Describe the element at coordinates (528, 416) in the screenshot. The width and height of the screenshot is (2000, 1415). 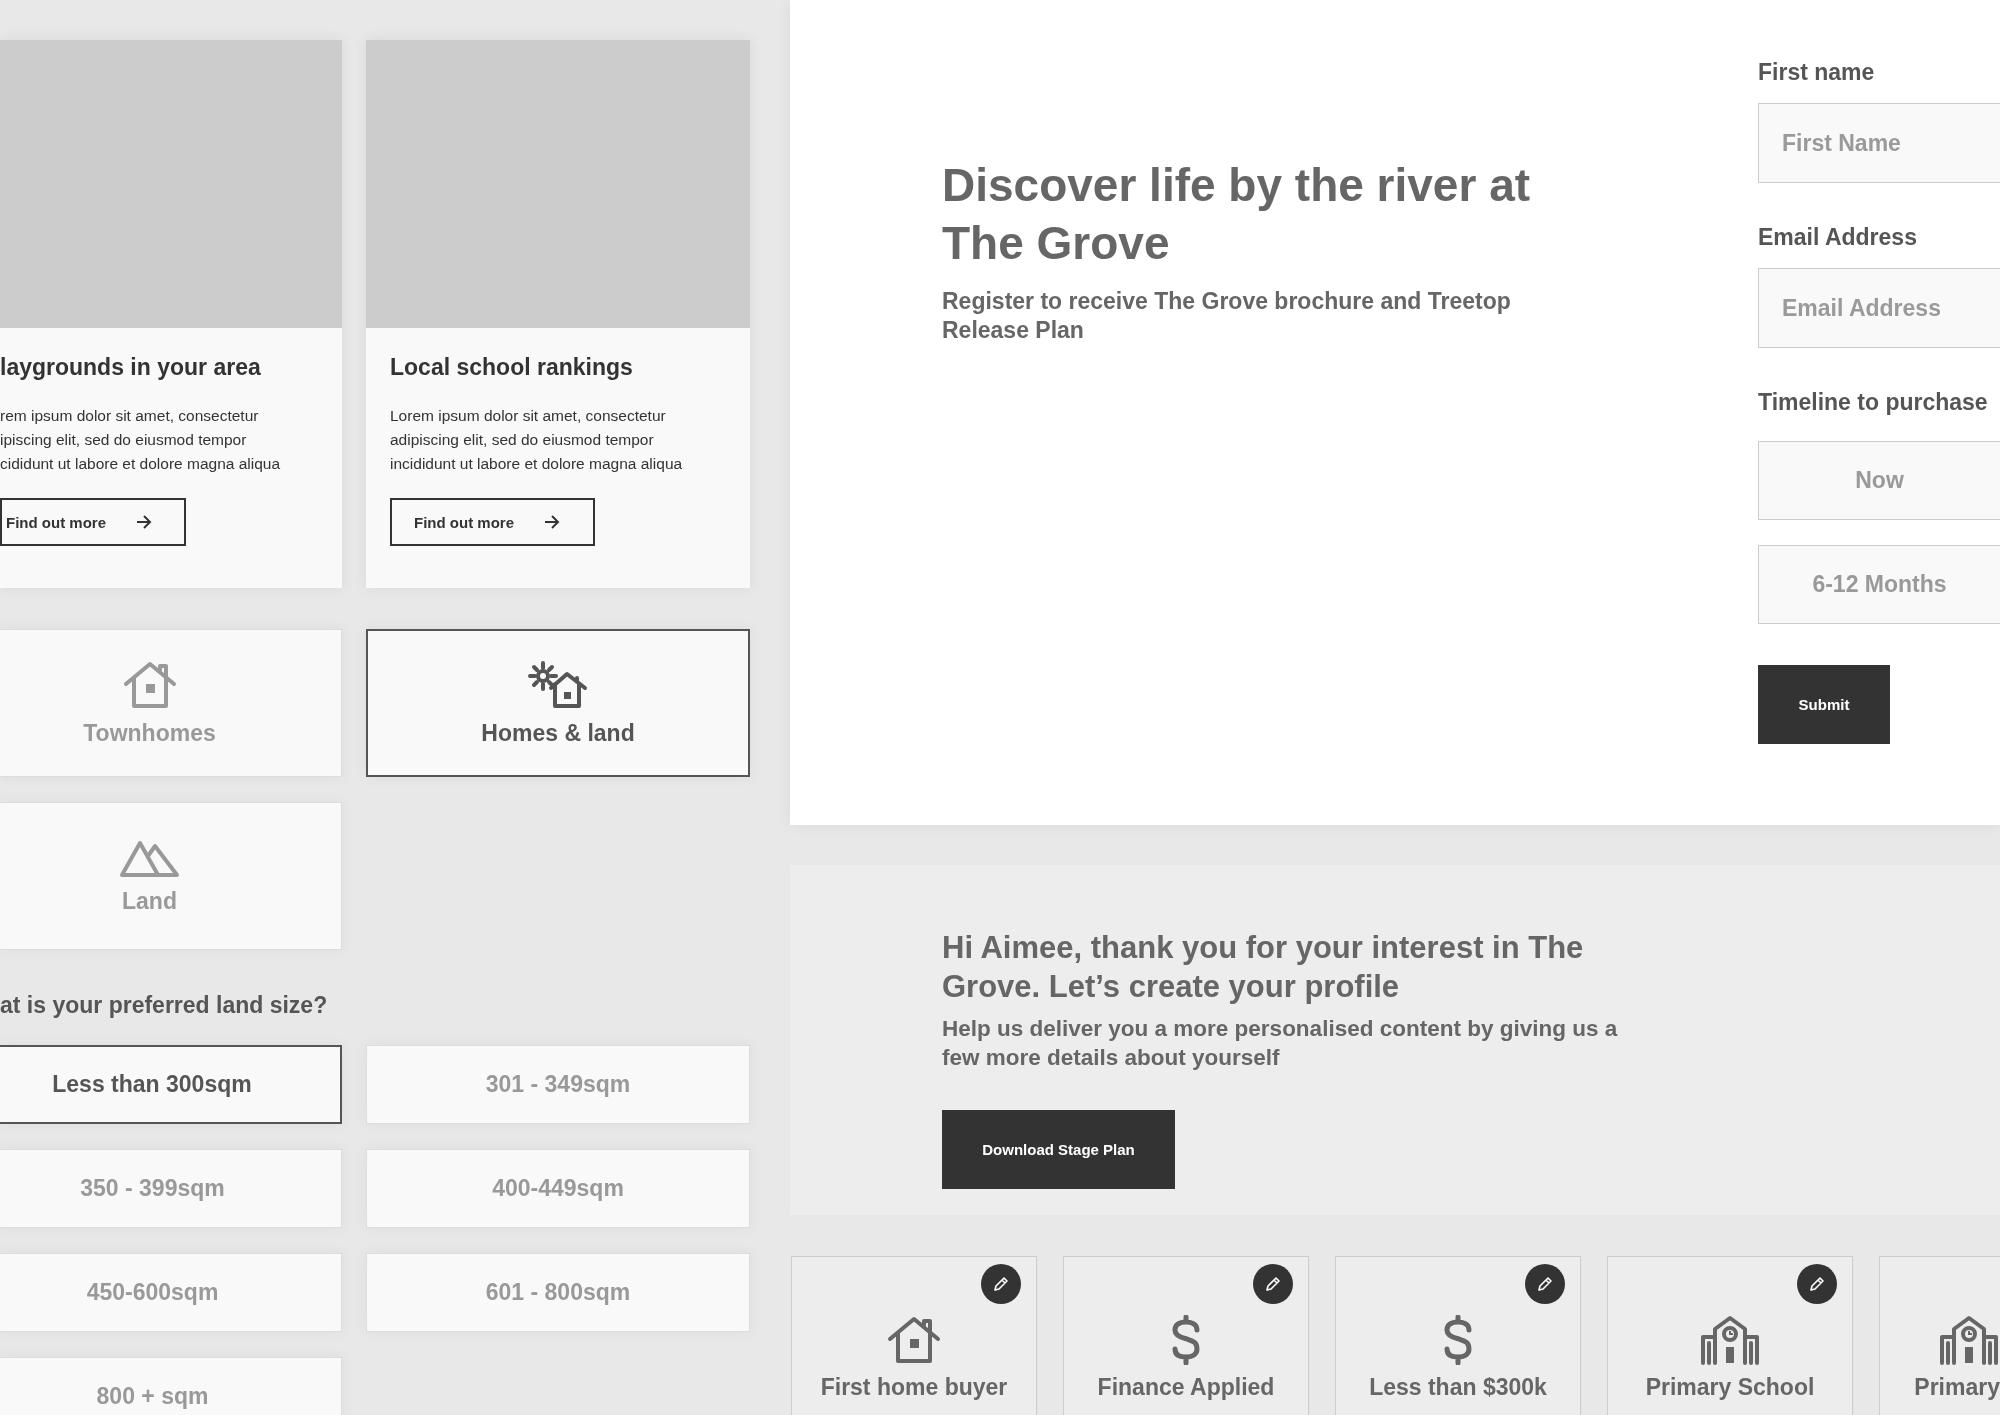
I see `card-text: Lorem ipsum dolor sit amet, consectetur` at that location.